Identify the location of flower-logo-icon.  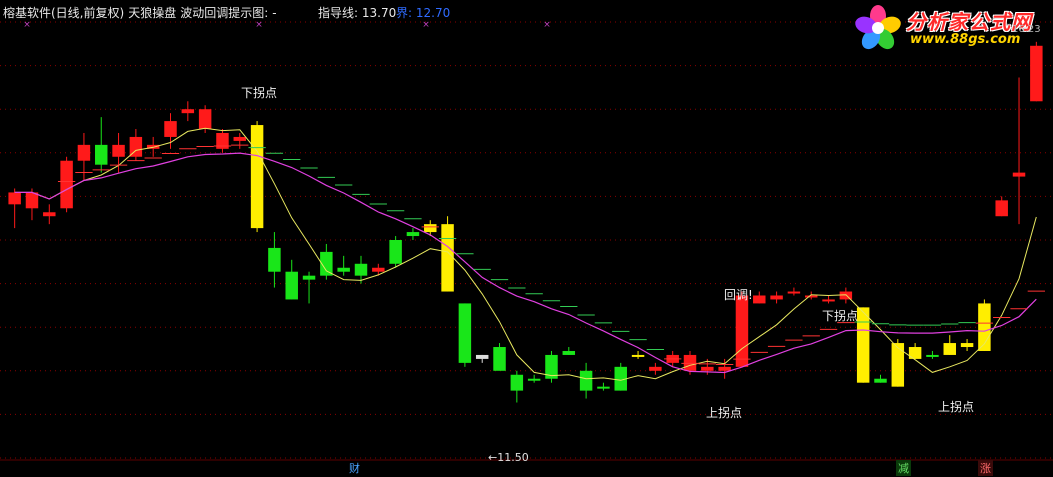
(878, 27).